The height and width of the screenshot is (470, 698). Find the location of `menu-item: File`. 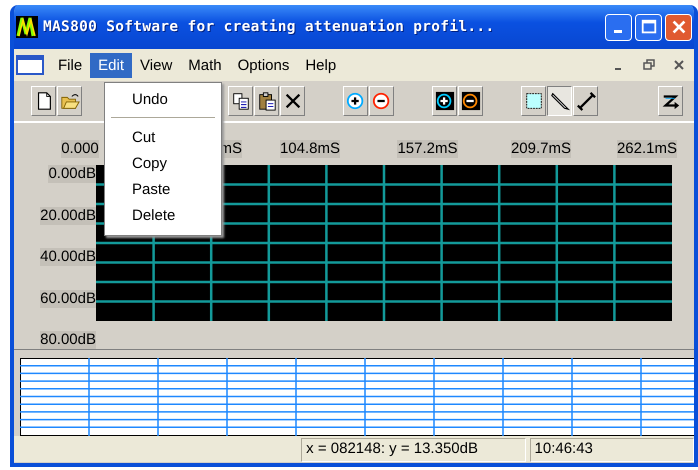

menu-item: File is located at coordinates (70, 65).